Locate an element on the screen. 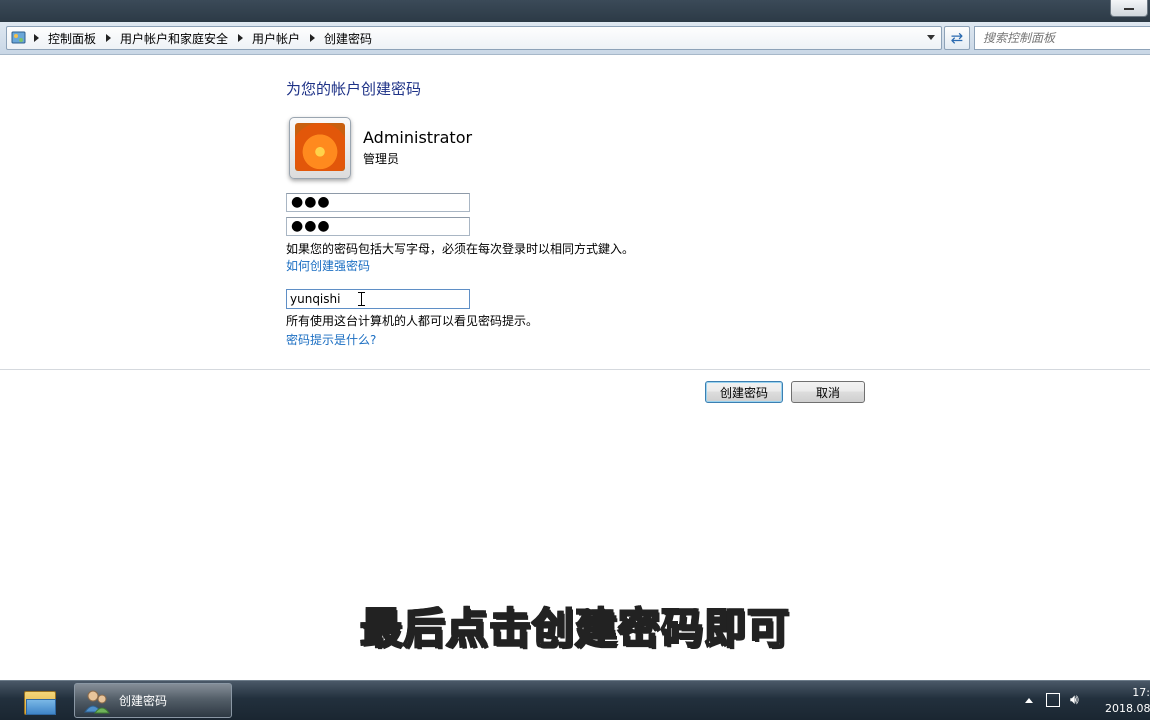  confirm-password-field: ●●● is located at coordinates (378, 226).